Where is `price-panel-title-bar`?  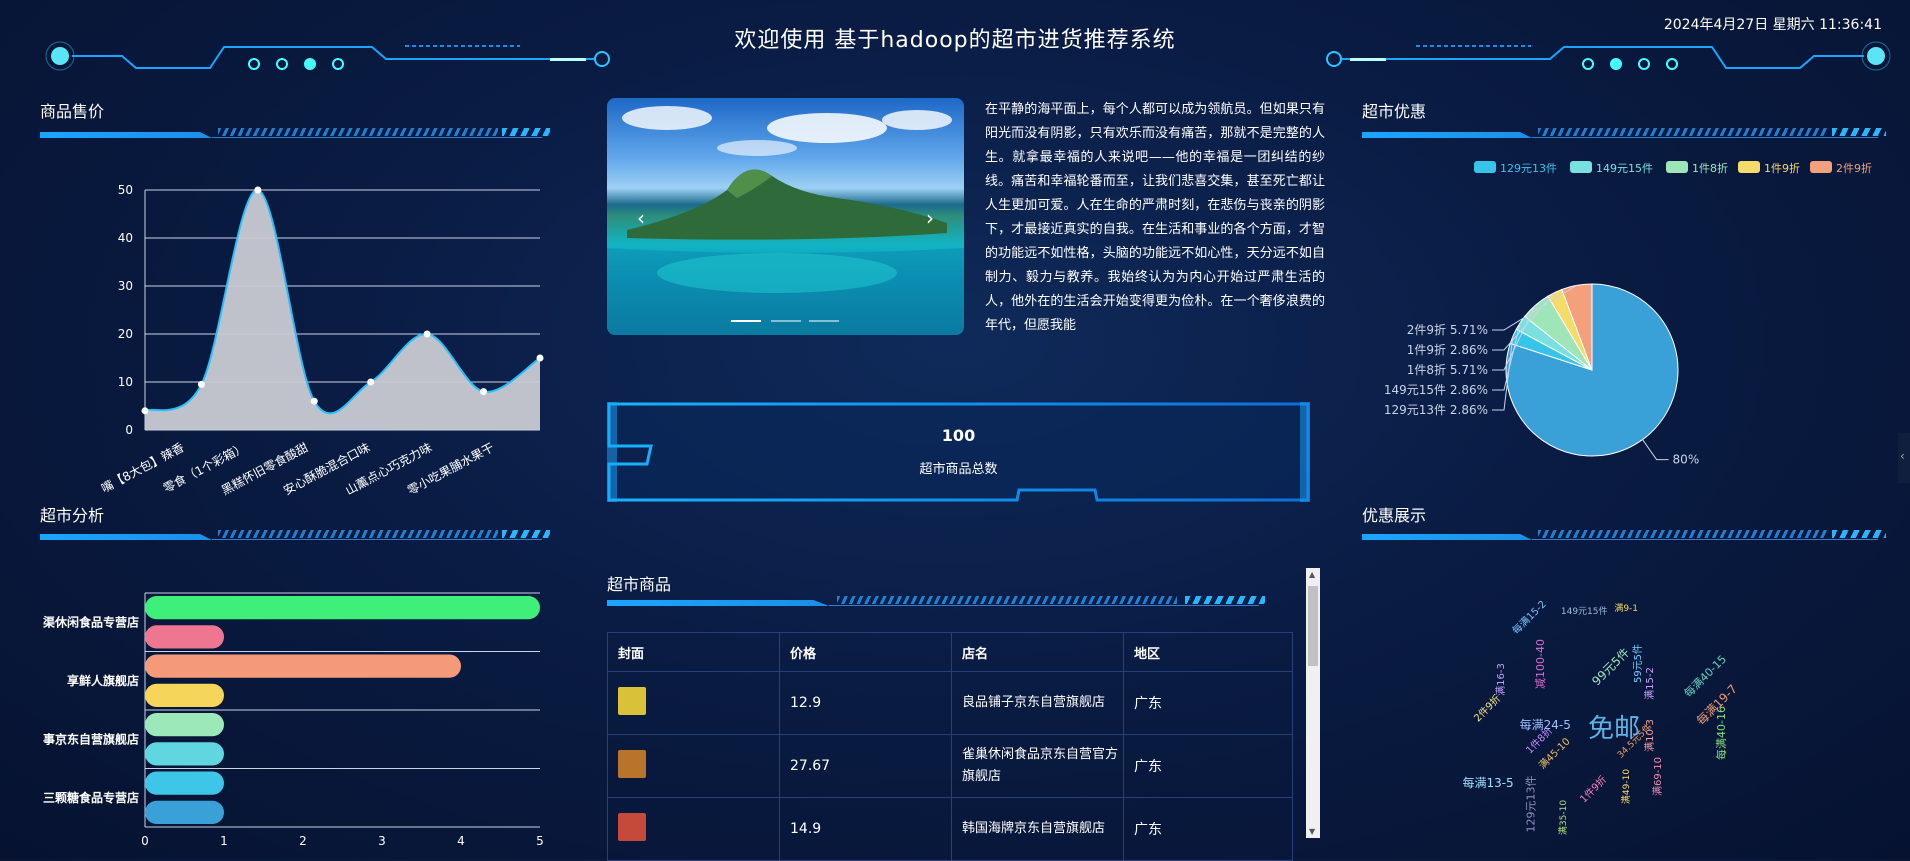 price-panel-title-bar is located at coordinates (295, 133).